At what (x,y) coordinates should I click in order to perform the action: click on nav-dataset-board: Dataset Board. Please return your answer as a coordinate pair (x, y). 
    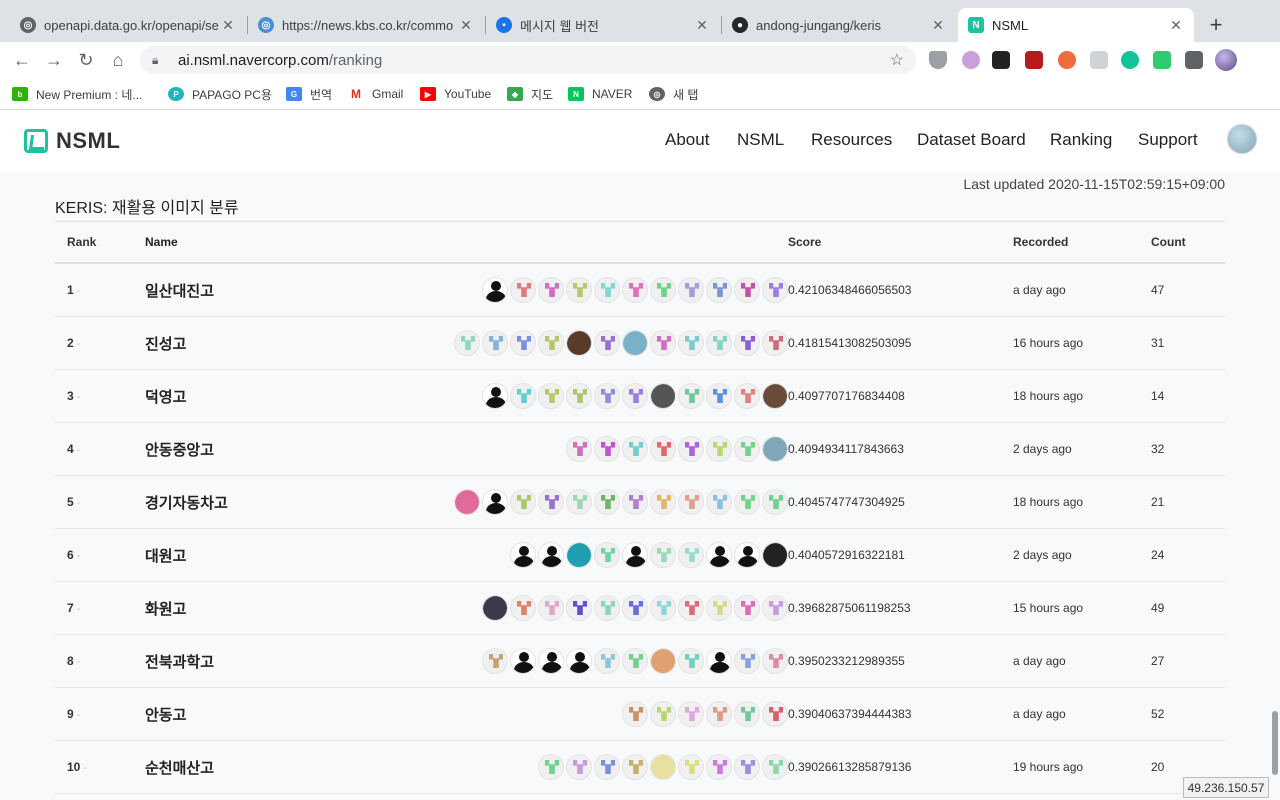
    Looking at the image, I should click on (971, 140).